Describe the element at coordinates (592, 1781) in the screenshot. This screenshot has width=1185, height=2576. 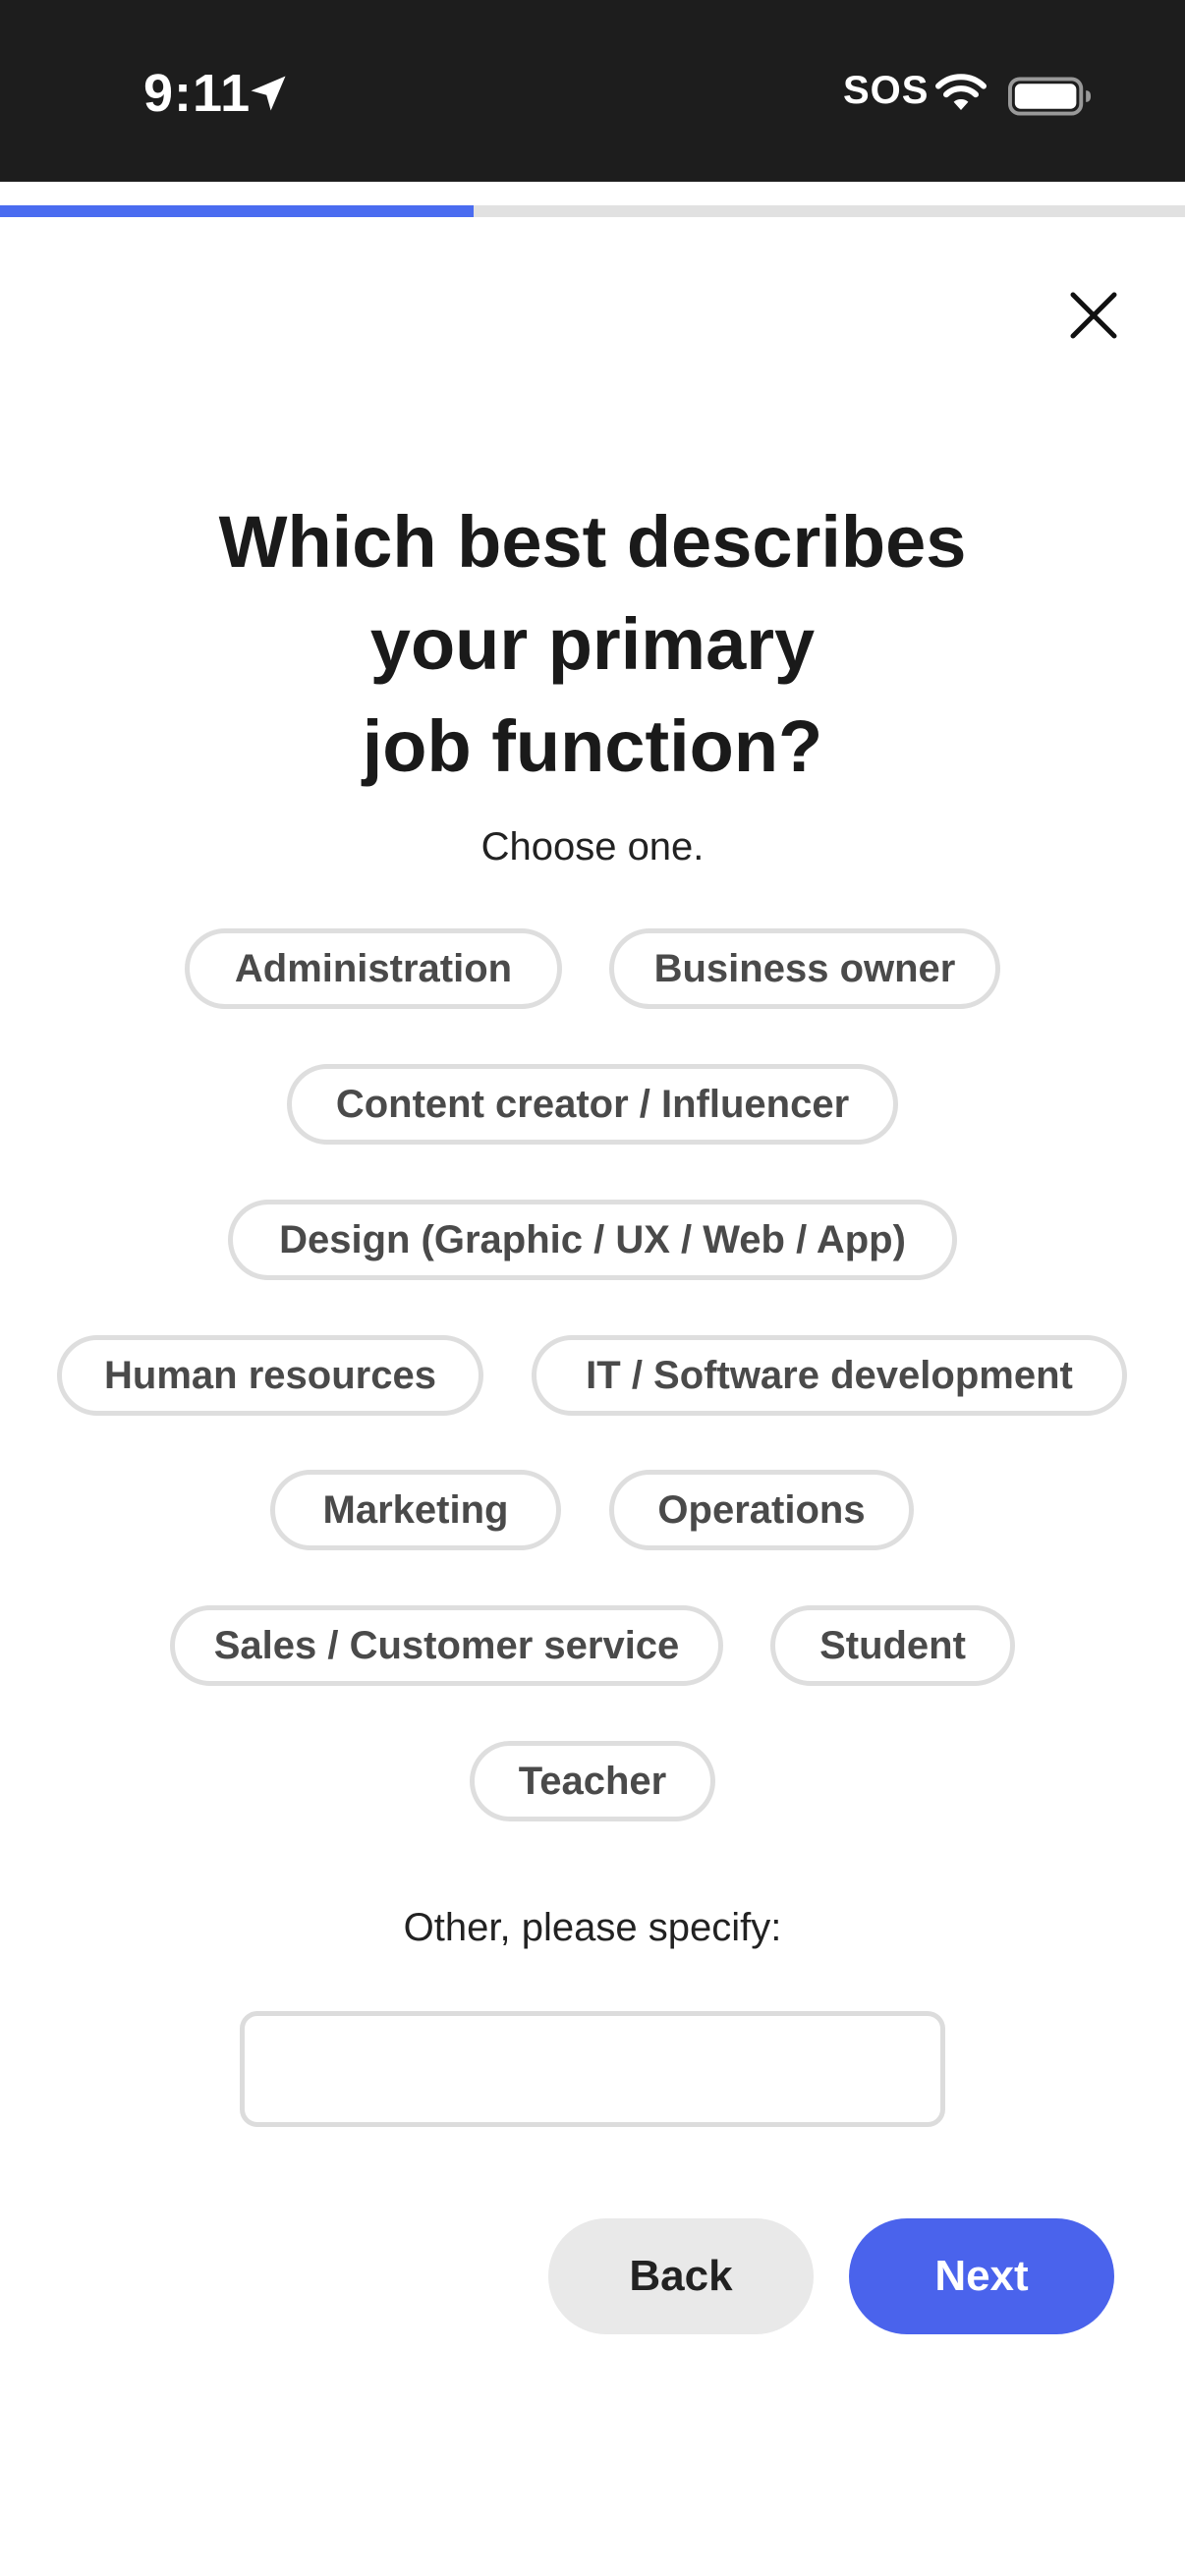
I see `option-teacher: Teacher` at that location.